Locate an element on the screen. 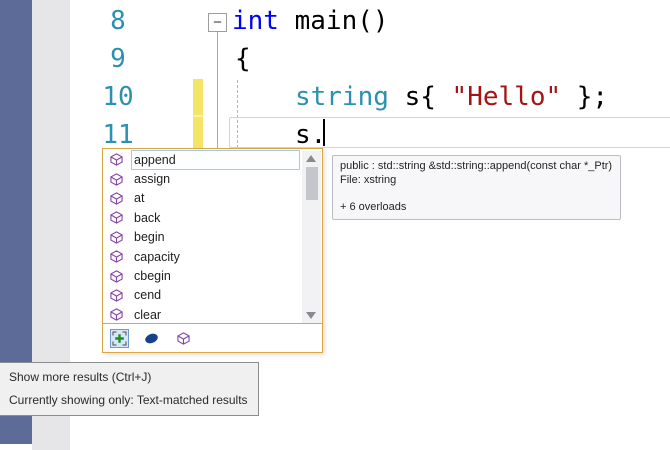 The image size is (670, 450). plain-token: }; is located at coordinates (585, 97).